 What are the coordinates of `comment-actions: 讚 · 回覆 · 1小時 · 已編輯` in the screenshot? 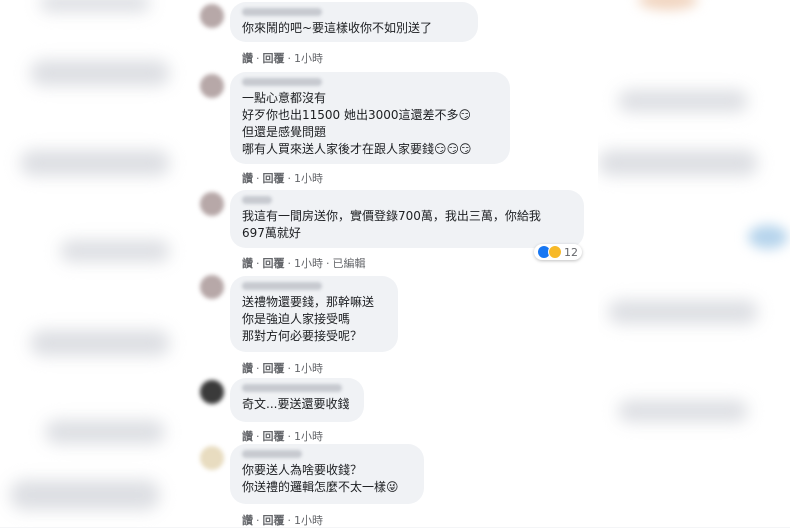 It's located at (304, 263).